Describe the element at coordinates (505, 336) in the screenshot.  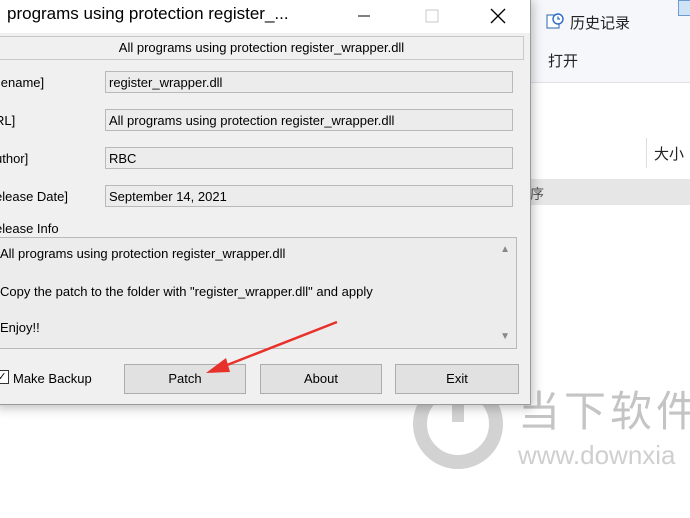
I see `scroll-down-icon: ▼` at that location.